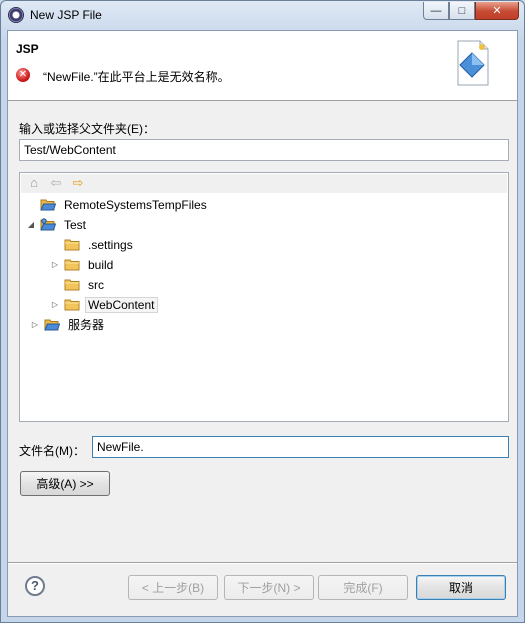 This screenshot has height=623, width=525. Describe the element at coordinates (75, 224) in the screenshot. I see `tree-item-label: Test` at that location.